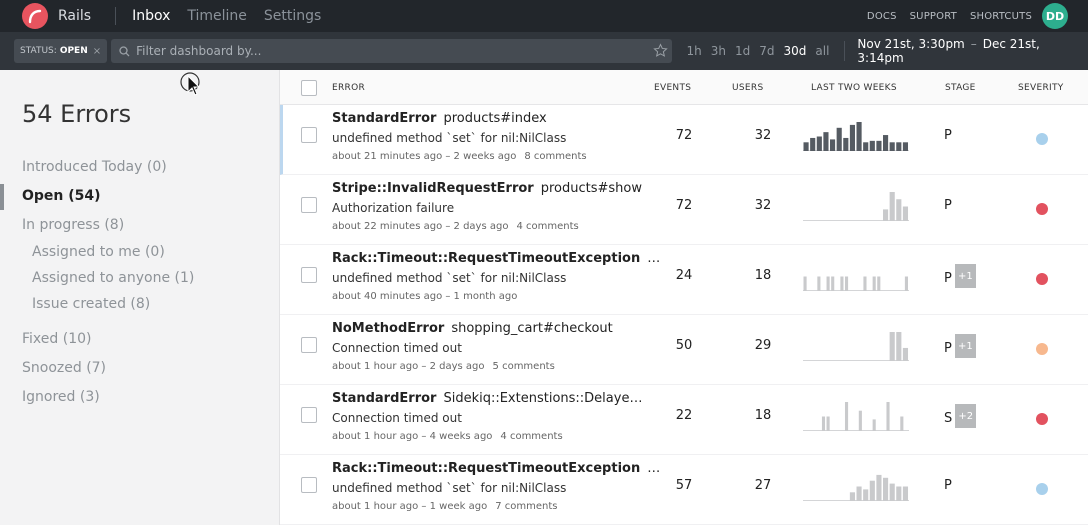  What do you see at coordinates (348, 88) in the screenshot?
I see `col-error: ERROR` at bounding box center [348, 88].